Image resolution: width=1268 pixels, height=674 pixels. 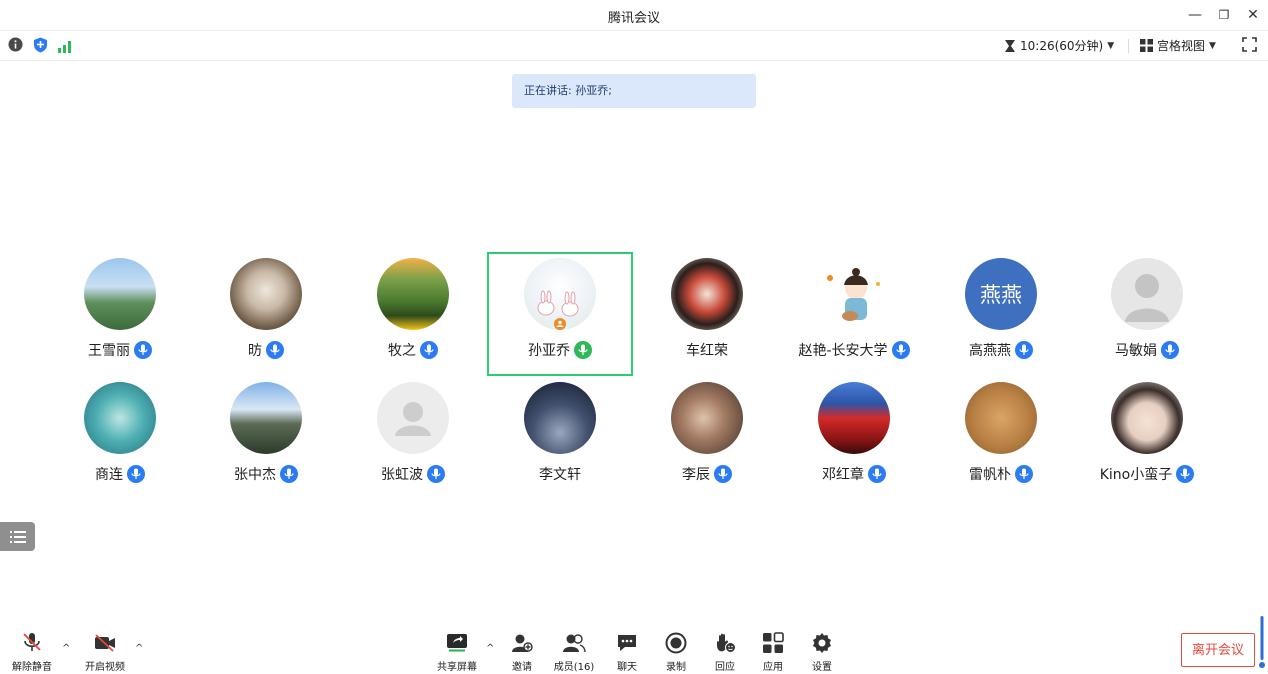 I want to click on close-button: ✕, so click(x=1253, y=15).